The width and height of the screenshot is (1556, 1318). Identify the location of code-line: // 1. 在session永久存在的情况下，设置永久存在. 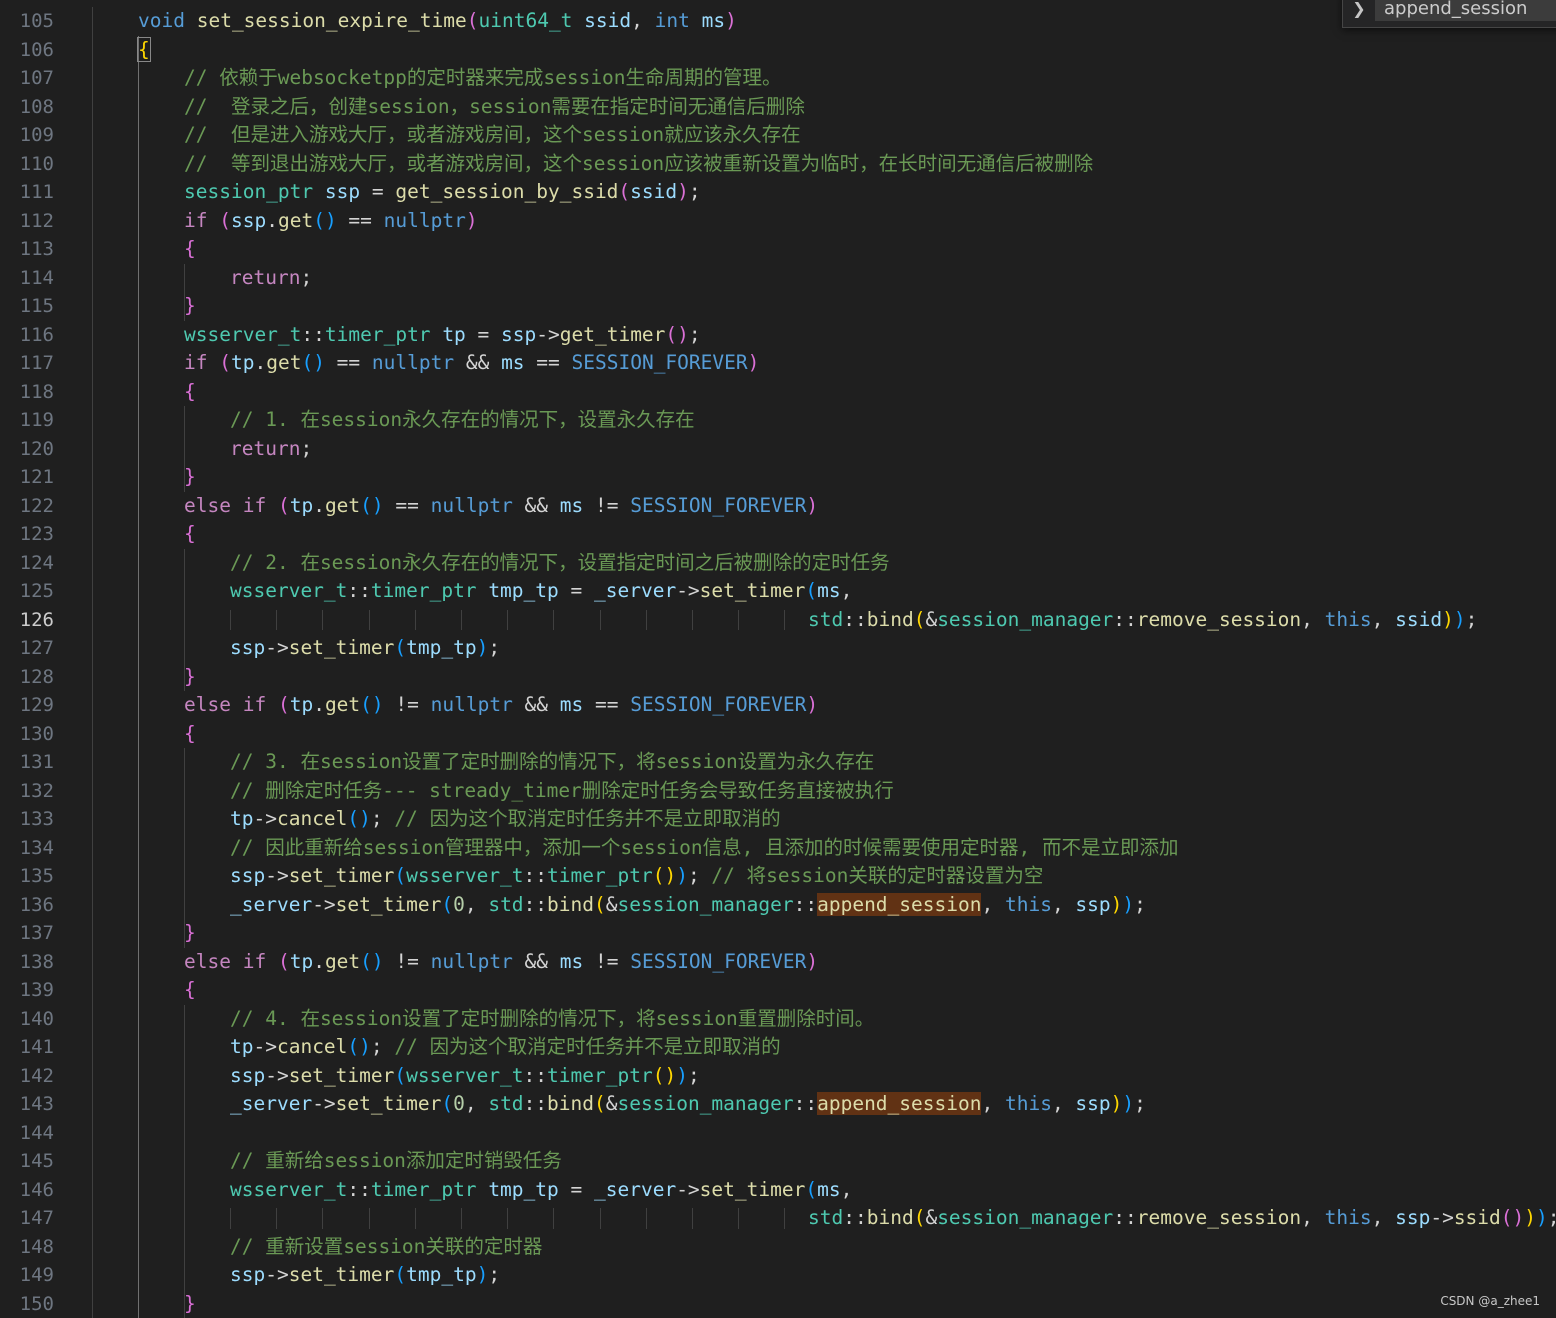
(462, 420).